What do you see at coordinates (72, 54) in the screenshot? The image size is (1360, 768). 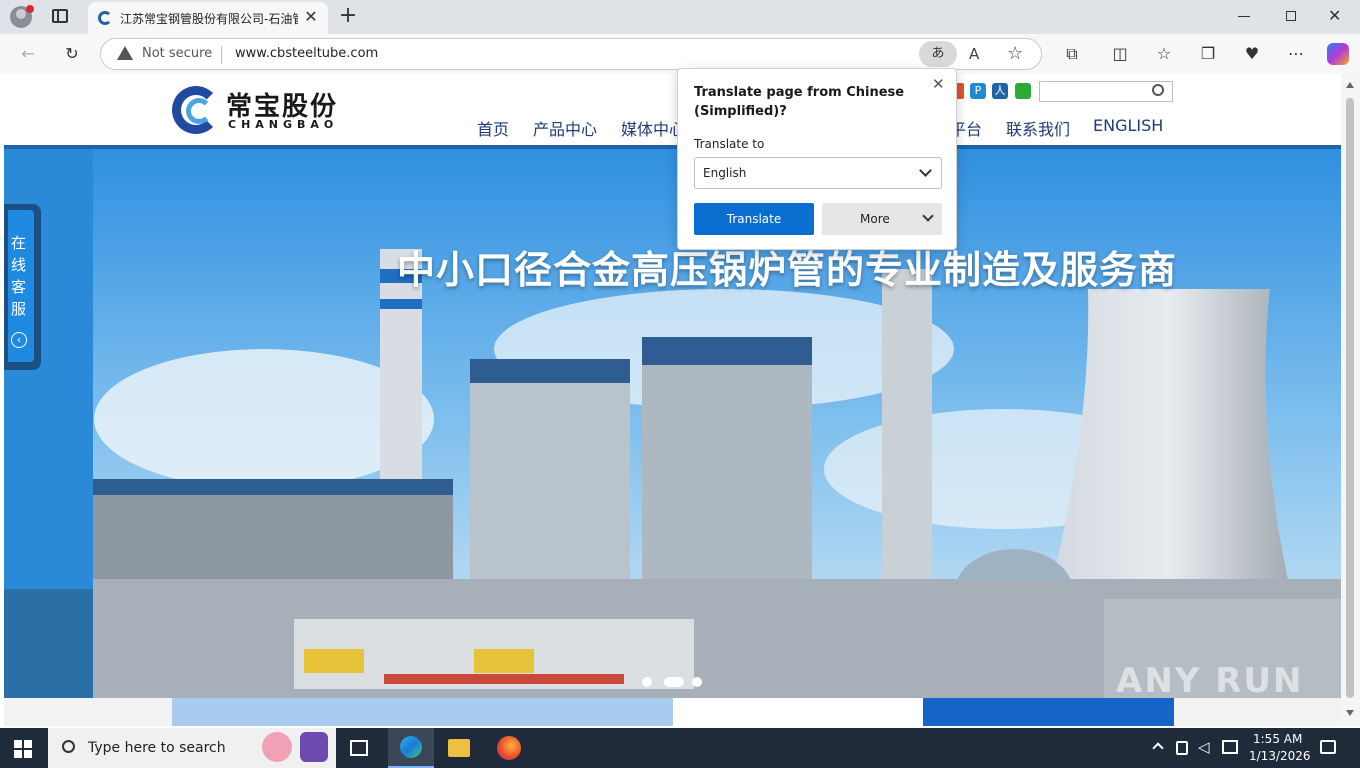 I see `refresh-icon: ↻` at bounding box center [72, 54].